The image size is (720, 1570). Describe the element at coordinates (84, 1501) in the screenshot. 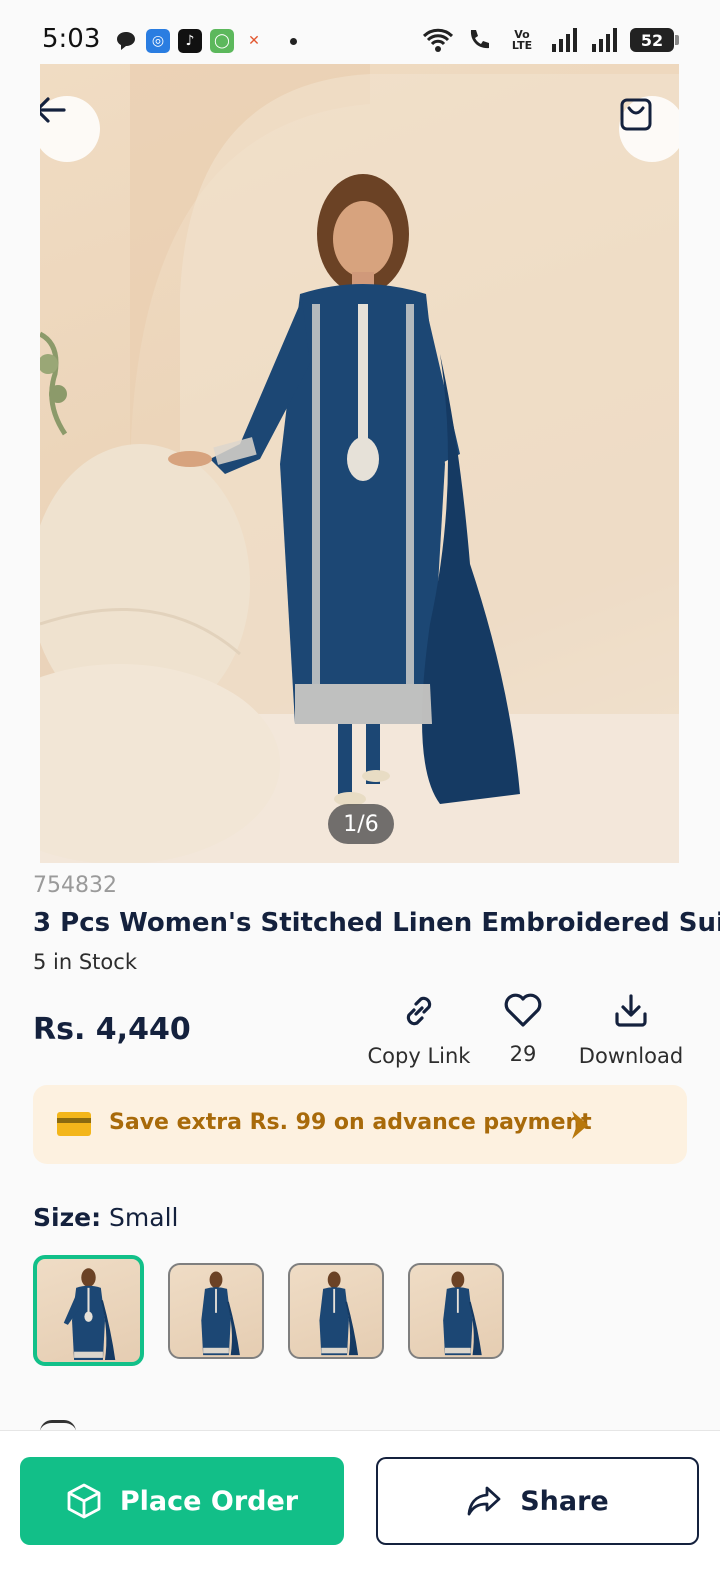

I see `box-icon` at that location.